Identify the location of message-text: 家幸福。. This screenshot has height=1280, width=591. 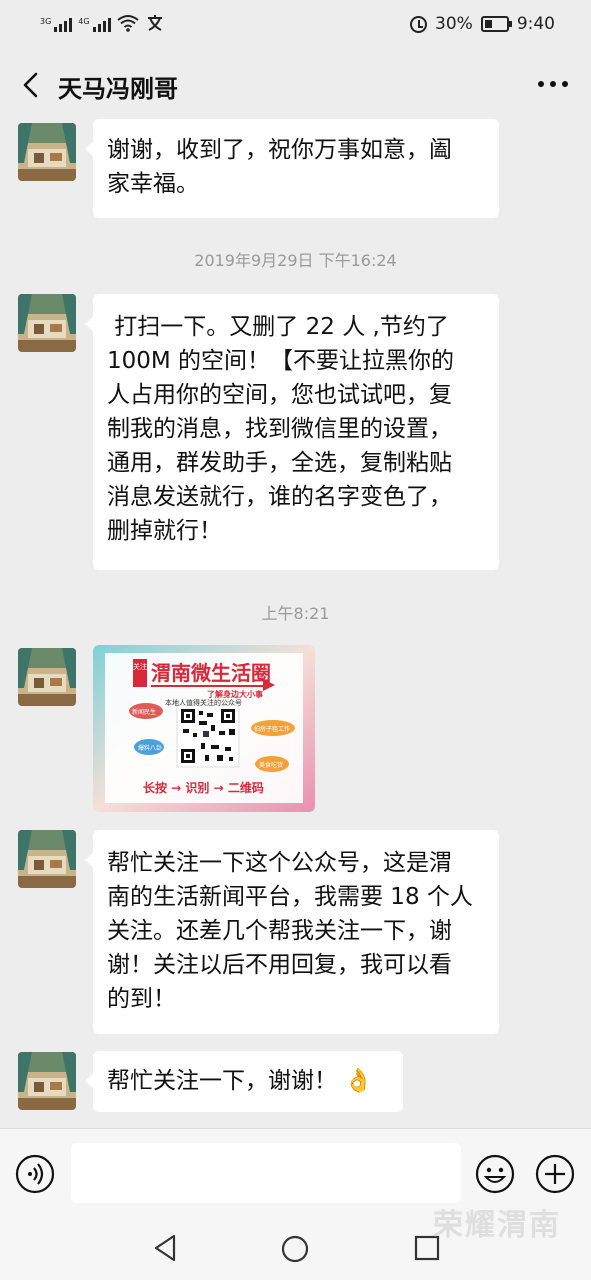
(153, 184).